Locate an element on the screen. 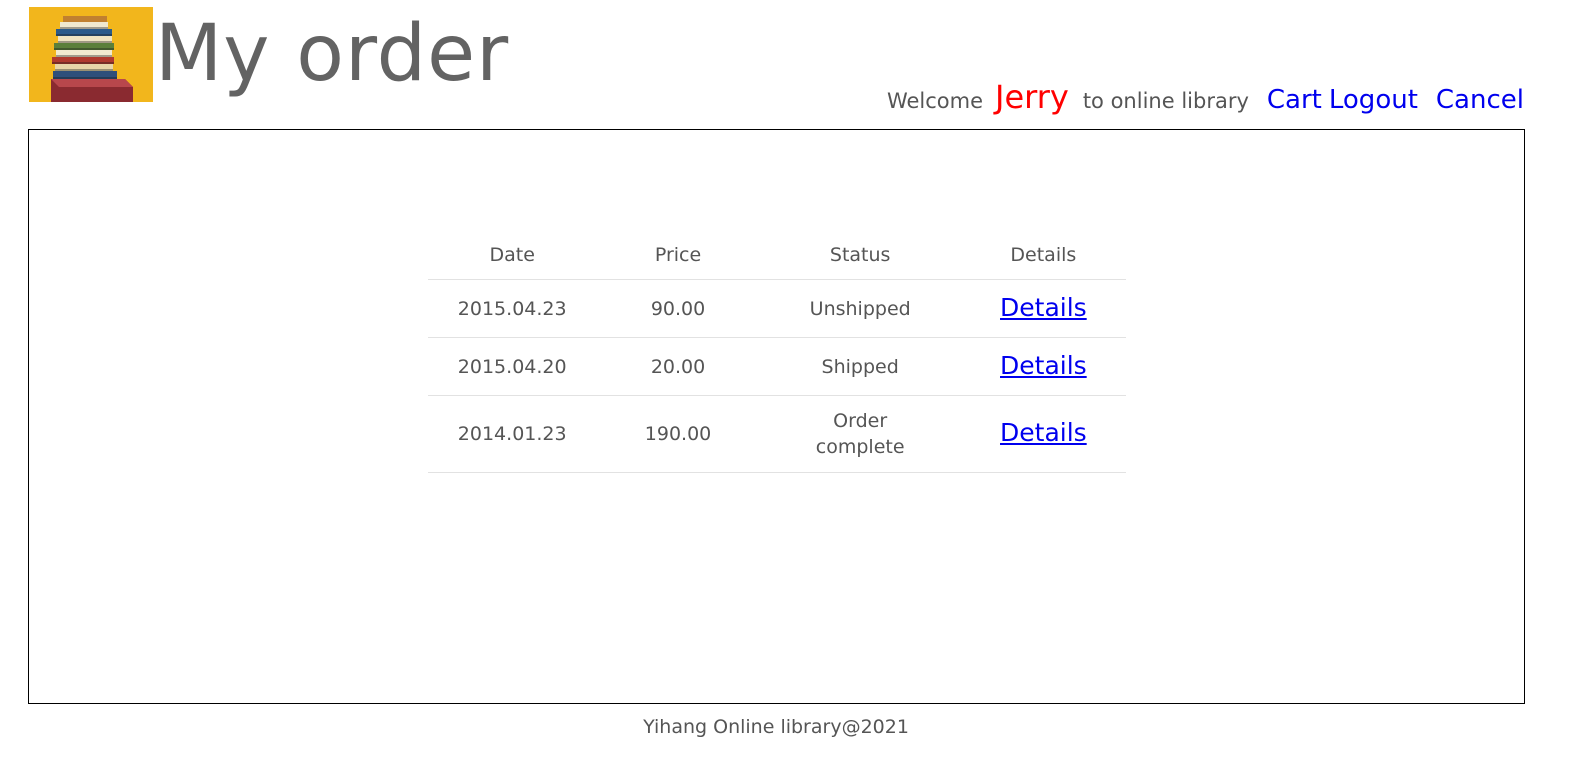  username: Jerry is located at coordinates (1032, 97).